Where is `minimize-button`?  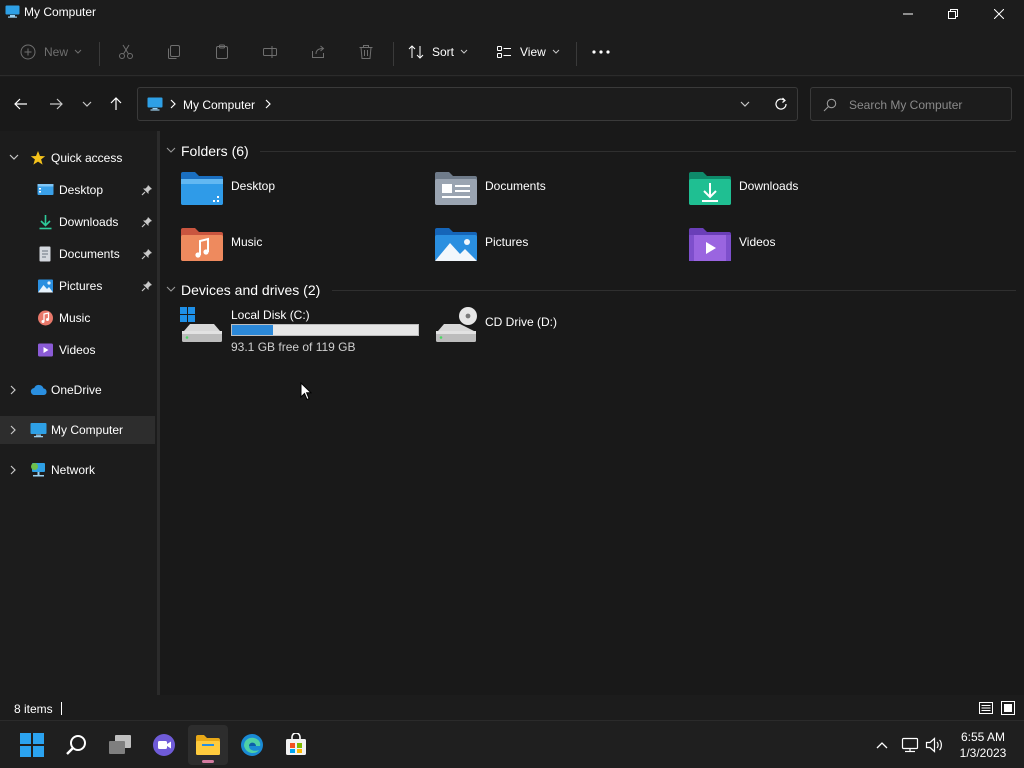 minimize-button is located at coordinates (908, 14).